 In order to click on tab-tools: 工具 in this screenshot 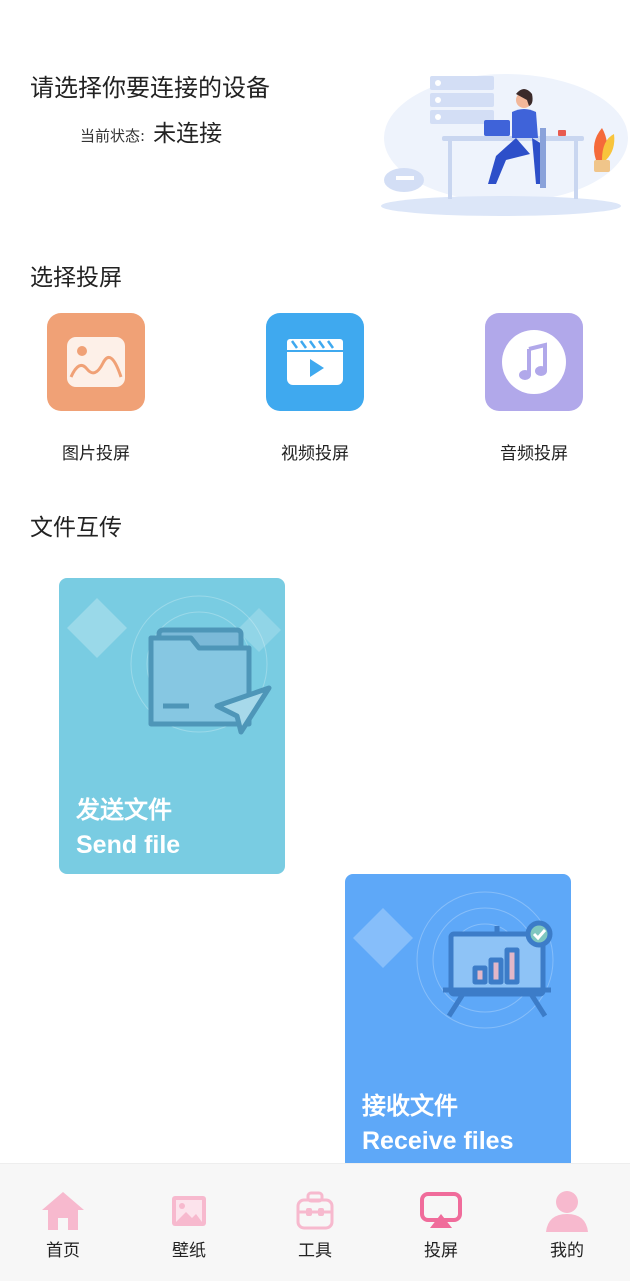, I will do `click(315, 1222)`.